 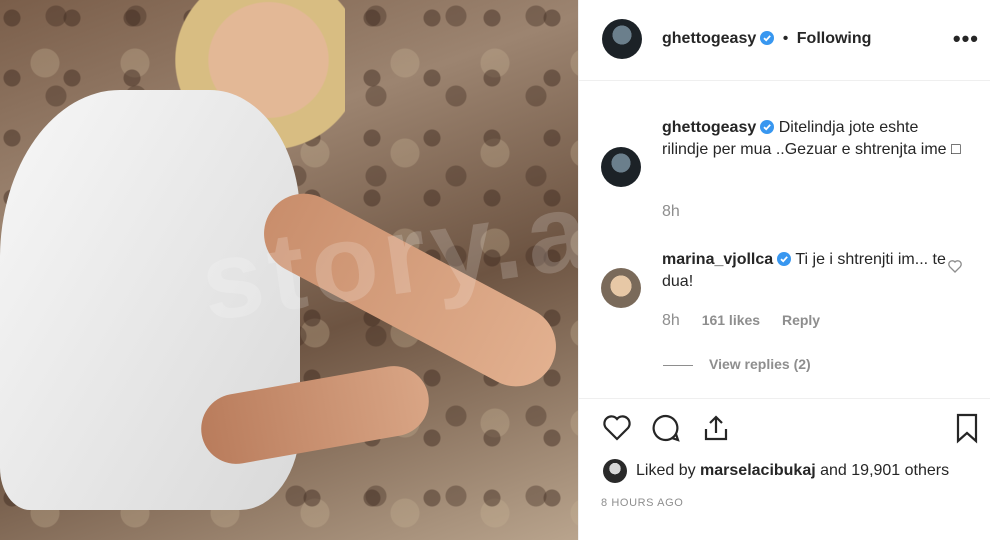 I want to click on liked-by-suffix: and 19,901 others, so click(x=884, y=470).